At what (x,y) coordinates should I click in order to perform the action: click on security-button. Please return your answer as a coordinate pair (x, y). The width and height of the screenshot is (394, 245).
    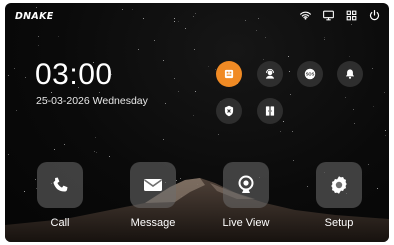
    Looking at the image, I should click on (229, 111).